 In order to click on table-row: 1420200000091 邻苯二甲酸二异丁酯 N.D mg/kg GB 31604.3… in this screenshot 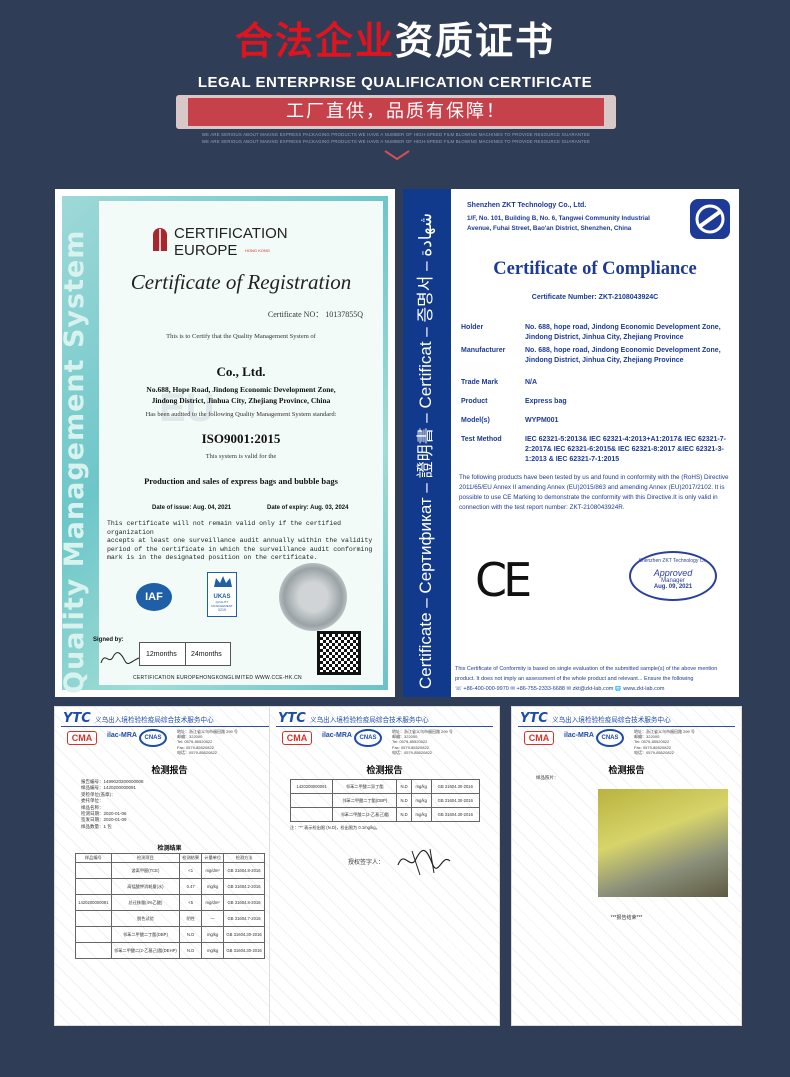, I will do `click(385, 786)`.